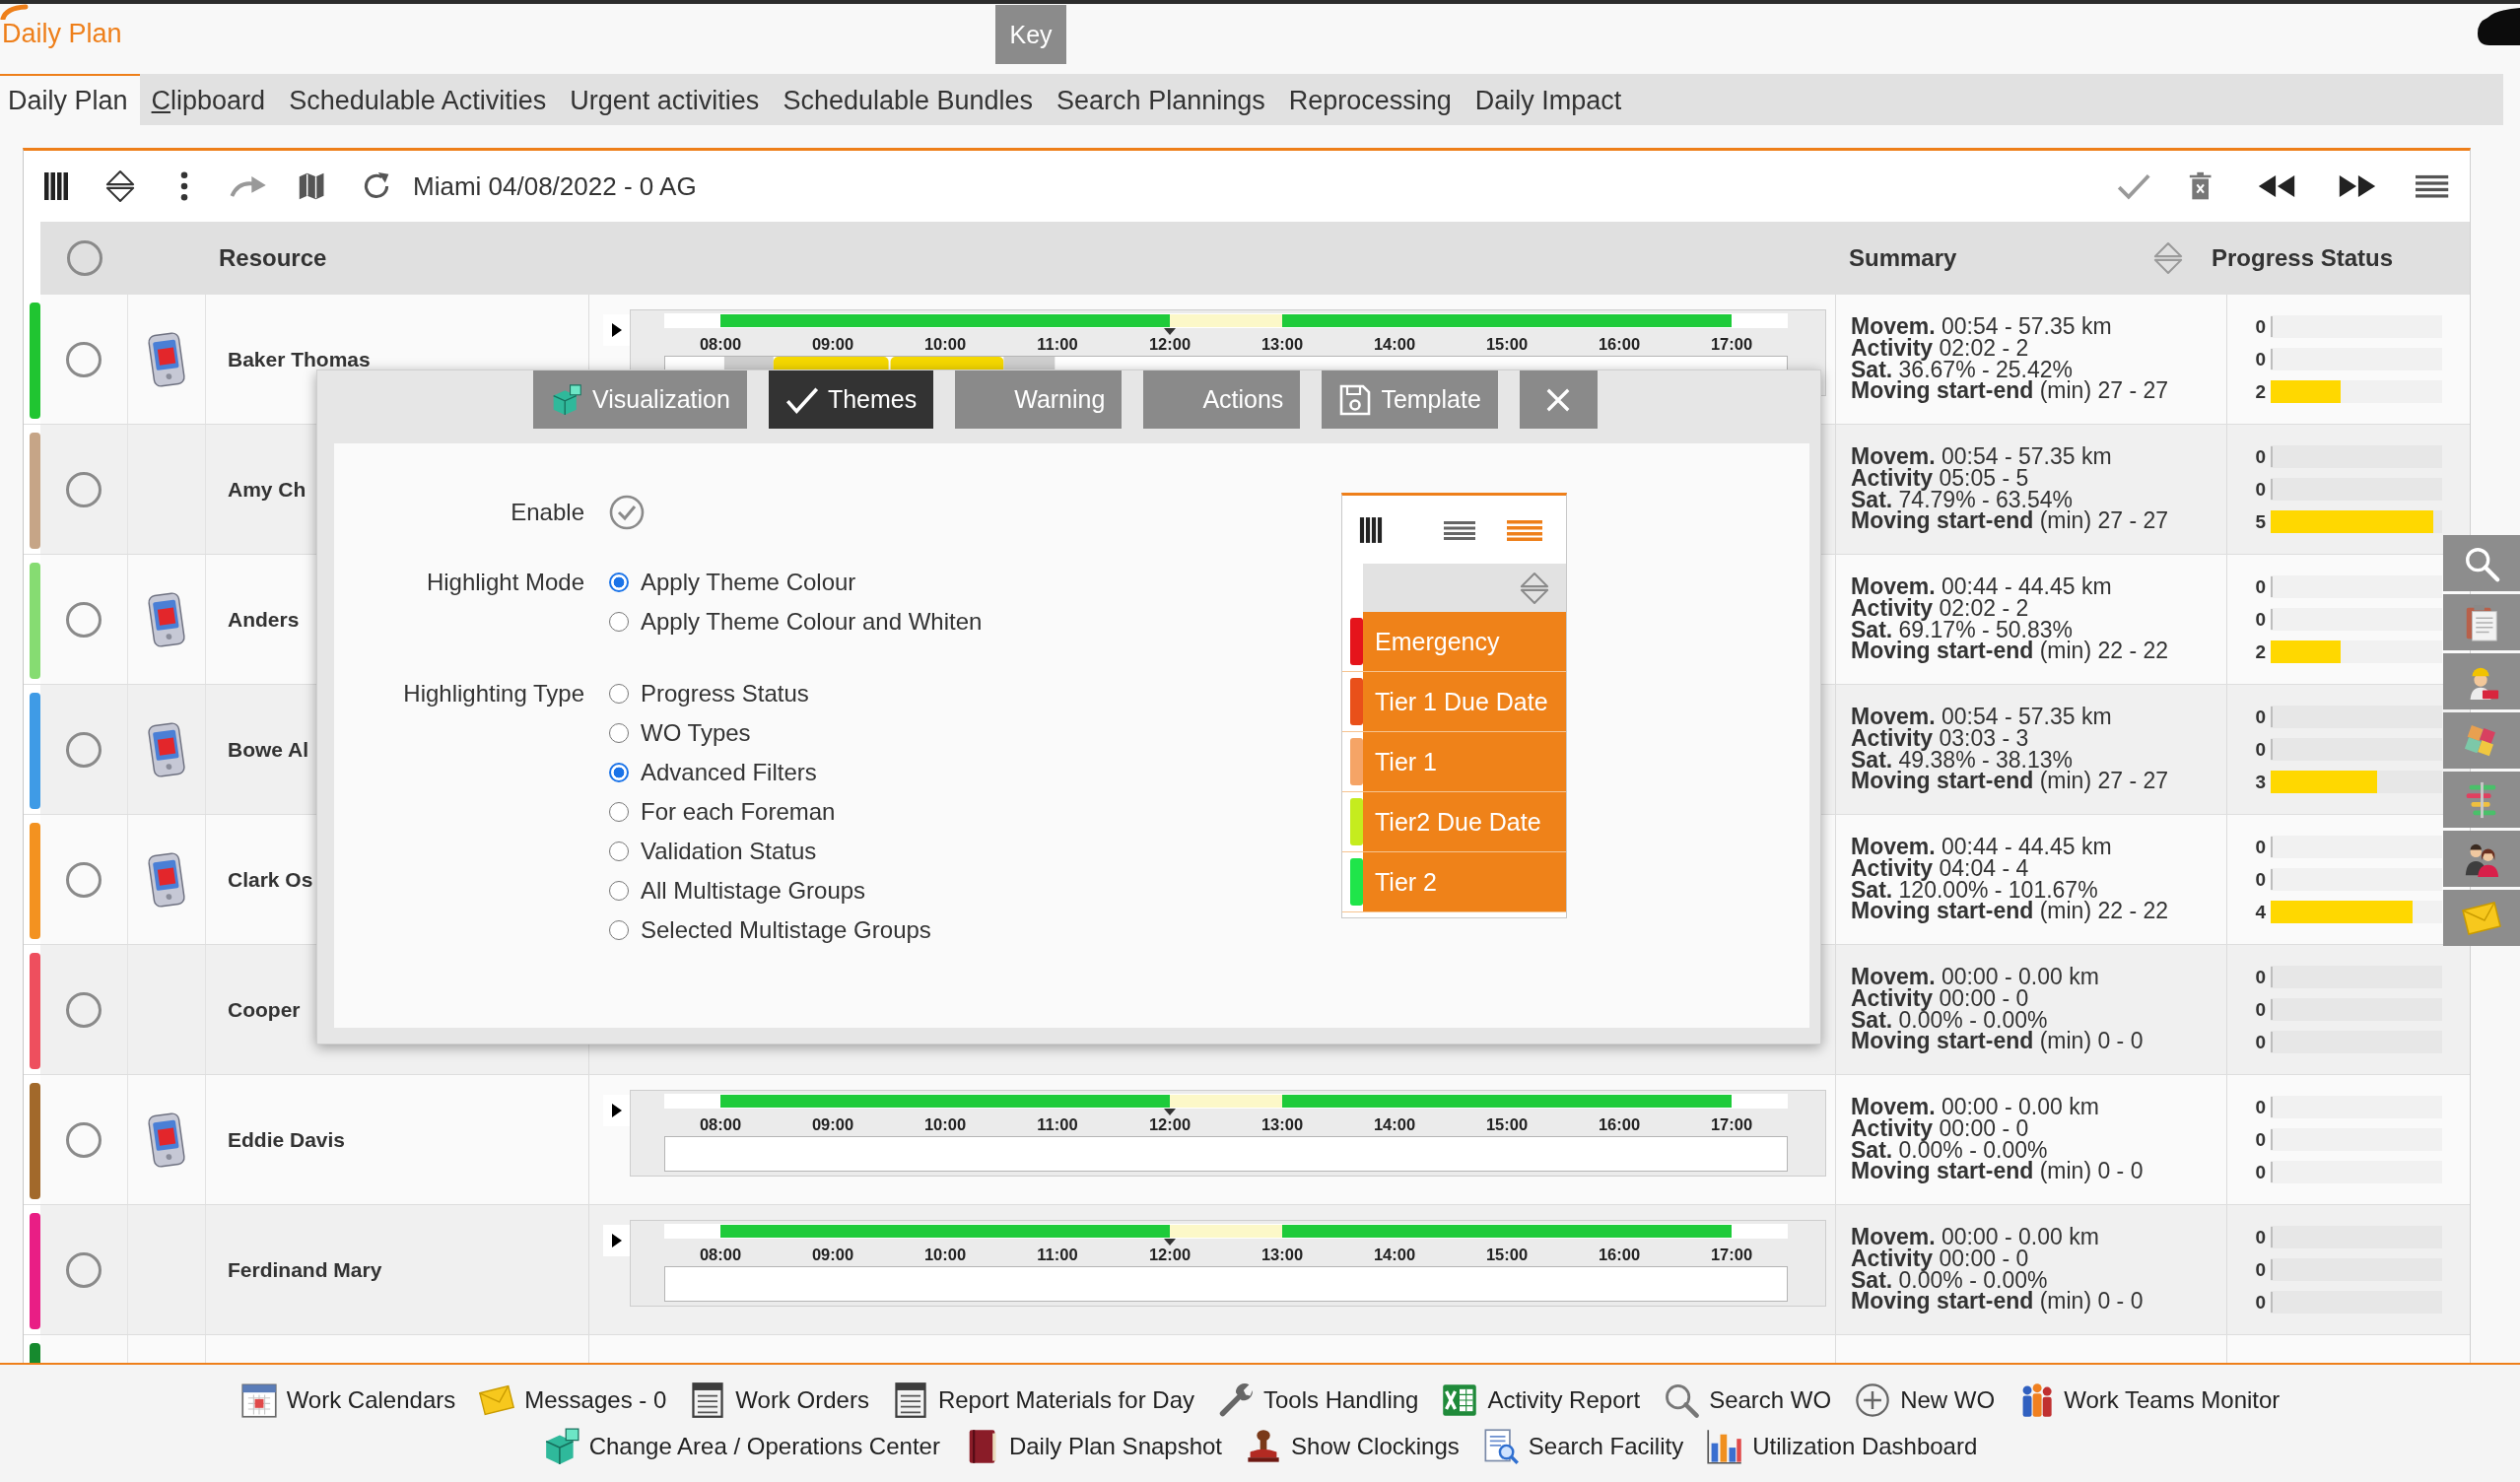 The width and height of the screenshot is (2520, 1482). I want to click on clipboard-button, so click(2481, 622).